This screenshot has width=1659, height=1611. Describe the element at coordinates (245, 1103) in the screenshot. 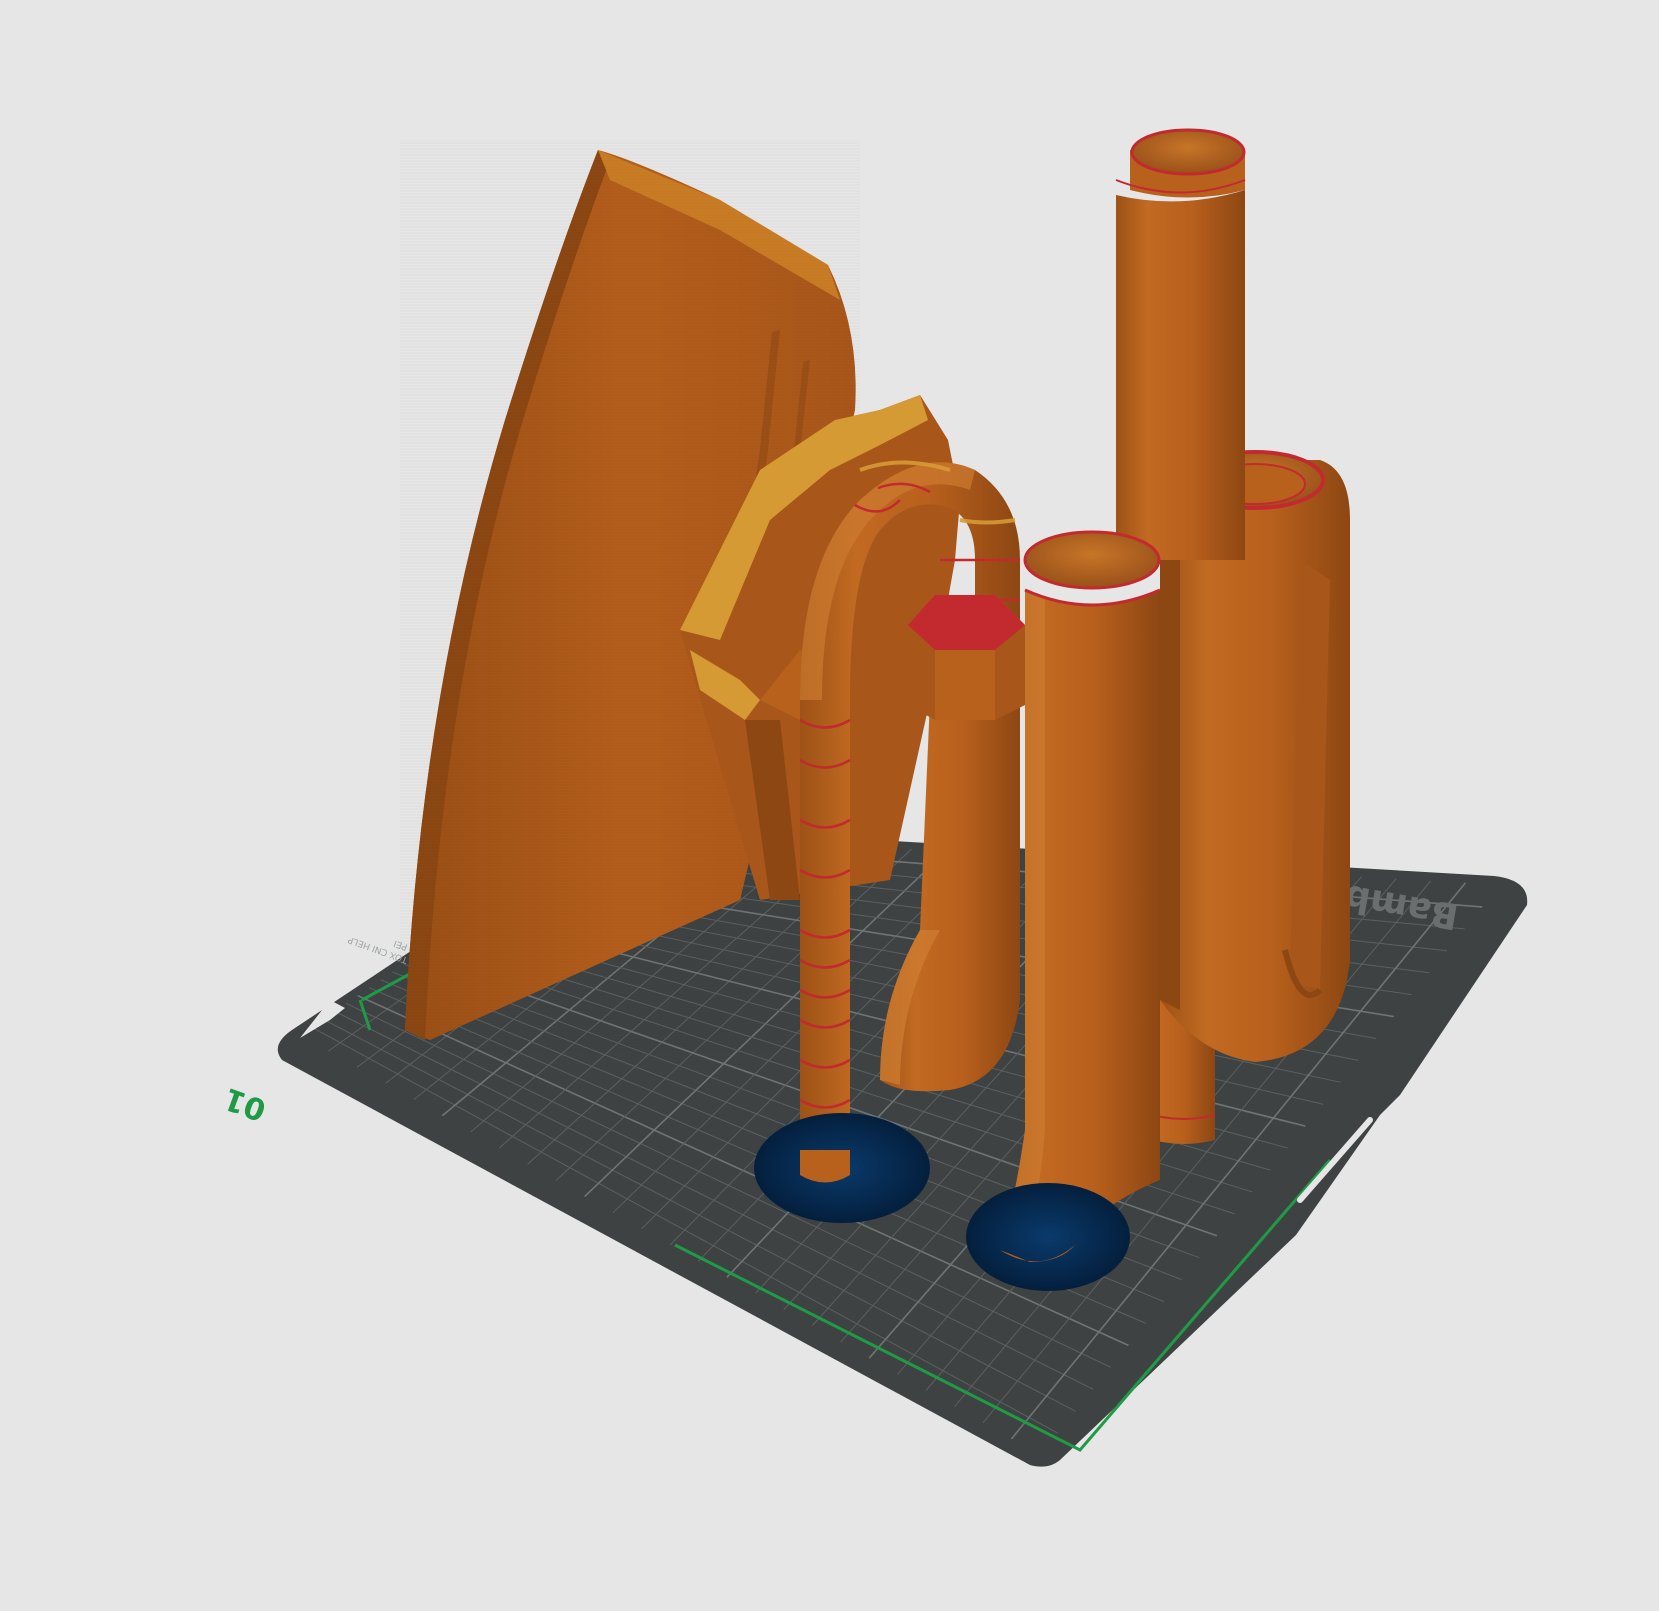

I see `plate-number: 01` at that location.